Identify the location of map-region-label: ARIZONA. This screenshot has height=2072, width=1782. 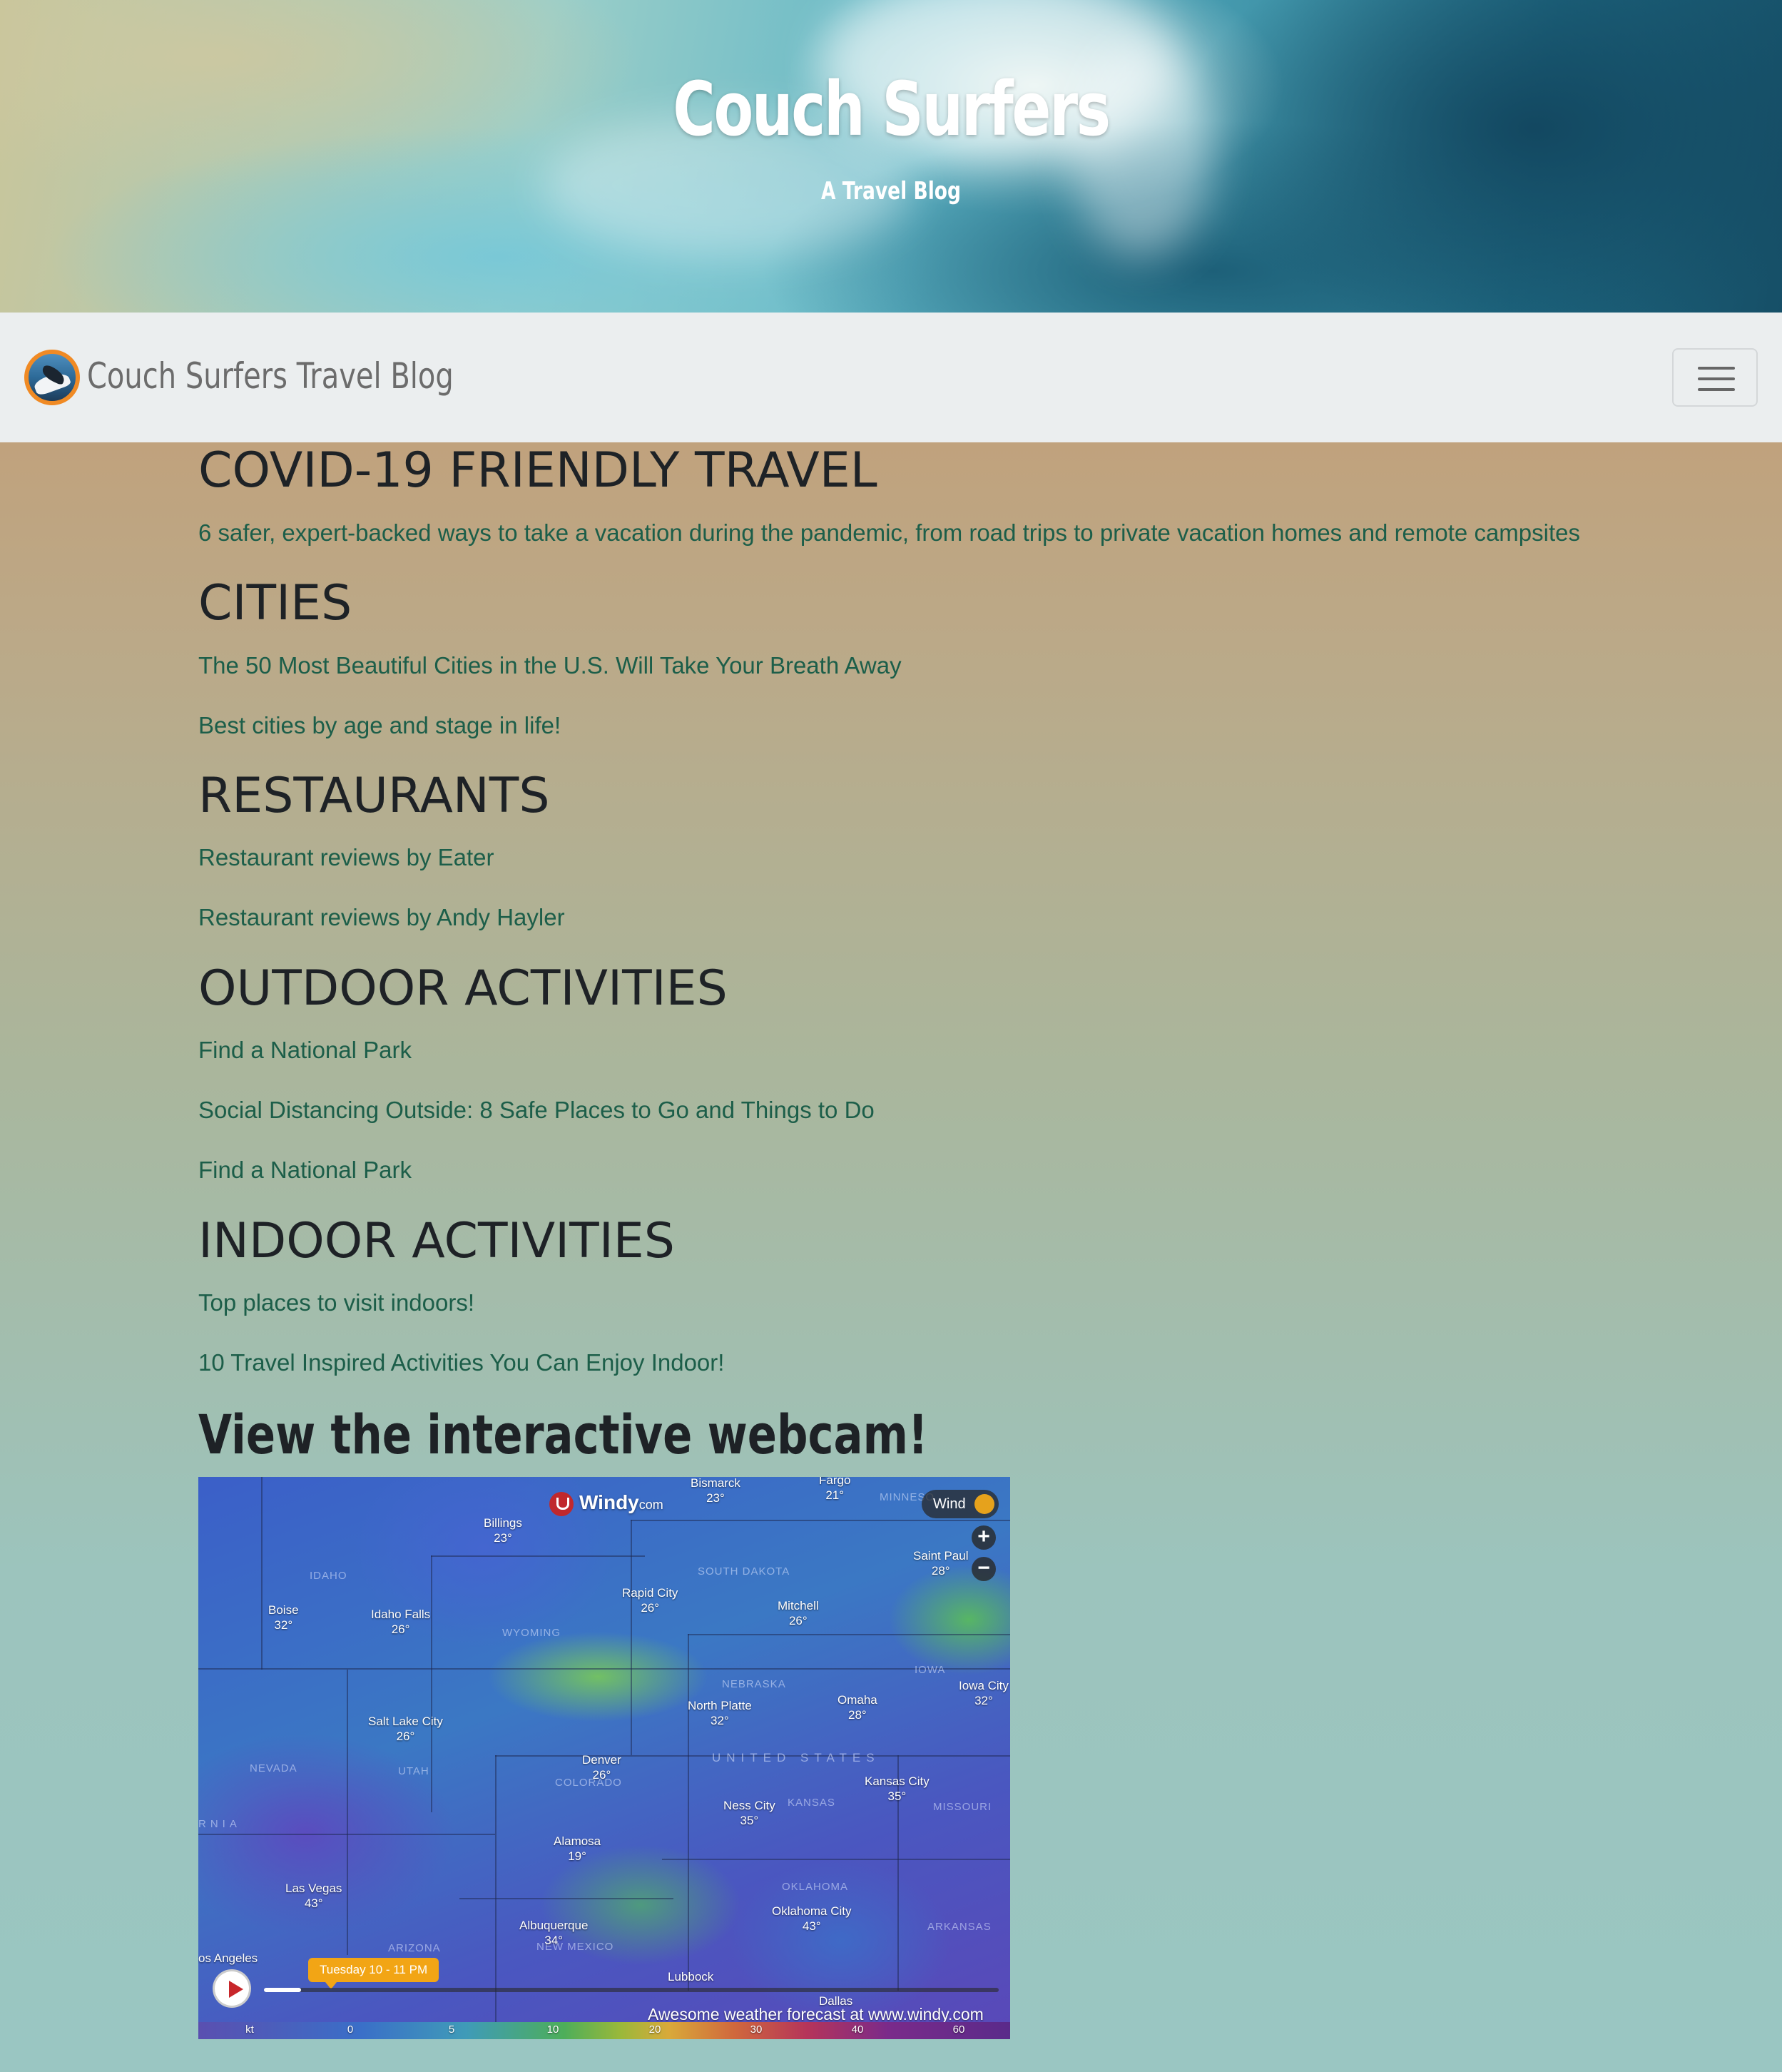
(414, 1948).